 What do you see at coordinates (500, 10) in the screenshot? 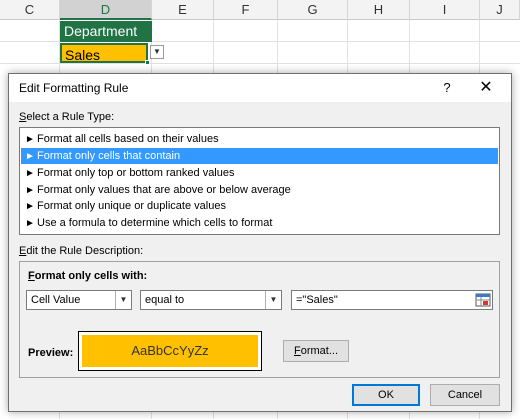
I see `column-header-j: J` at bounding box center [500, 10].